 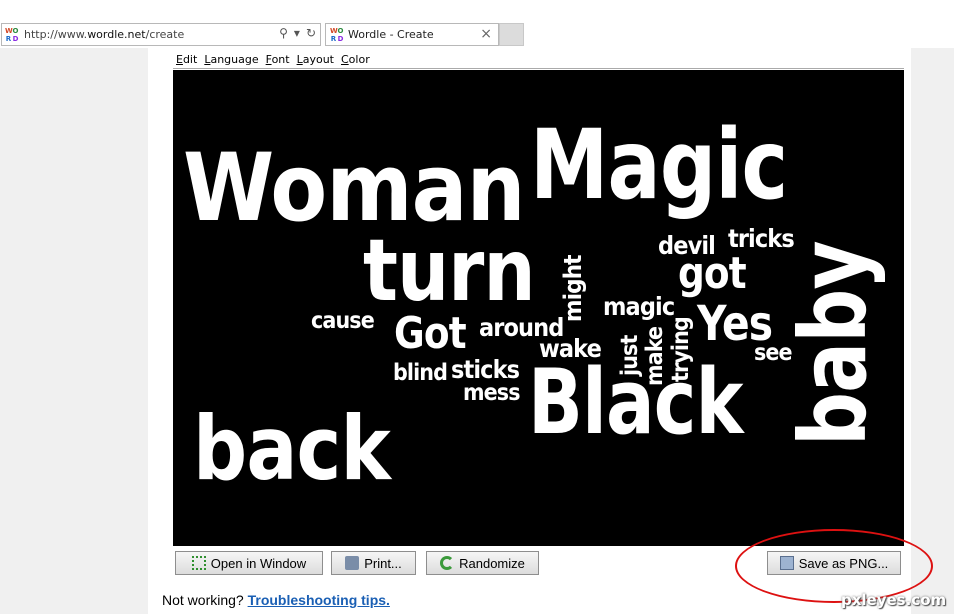 I want to click on menu-font: Font, so click(x=278, y=59).